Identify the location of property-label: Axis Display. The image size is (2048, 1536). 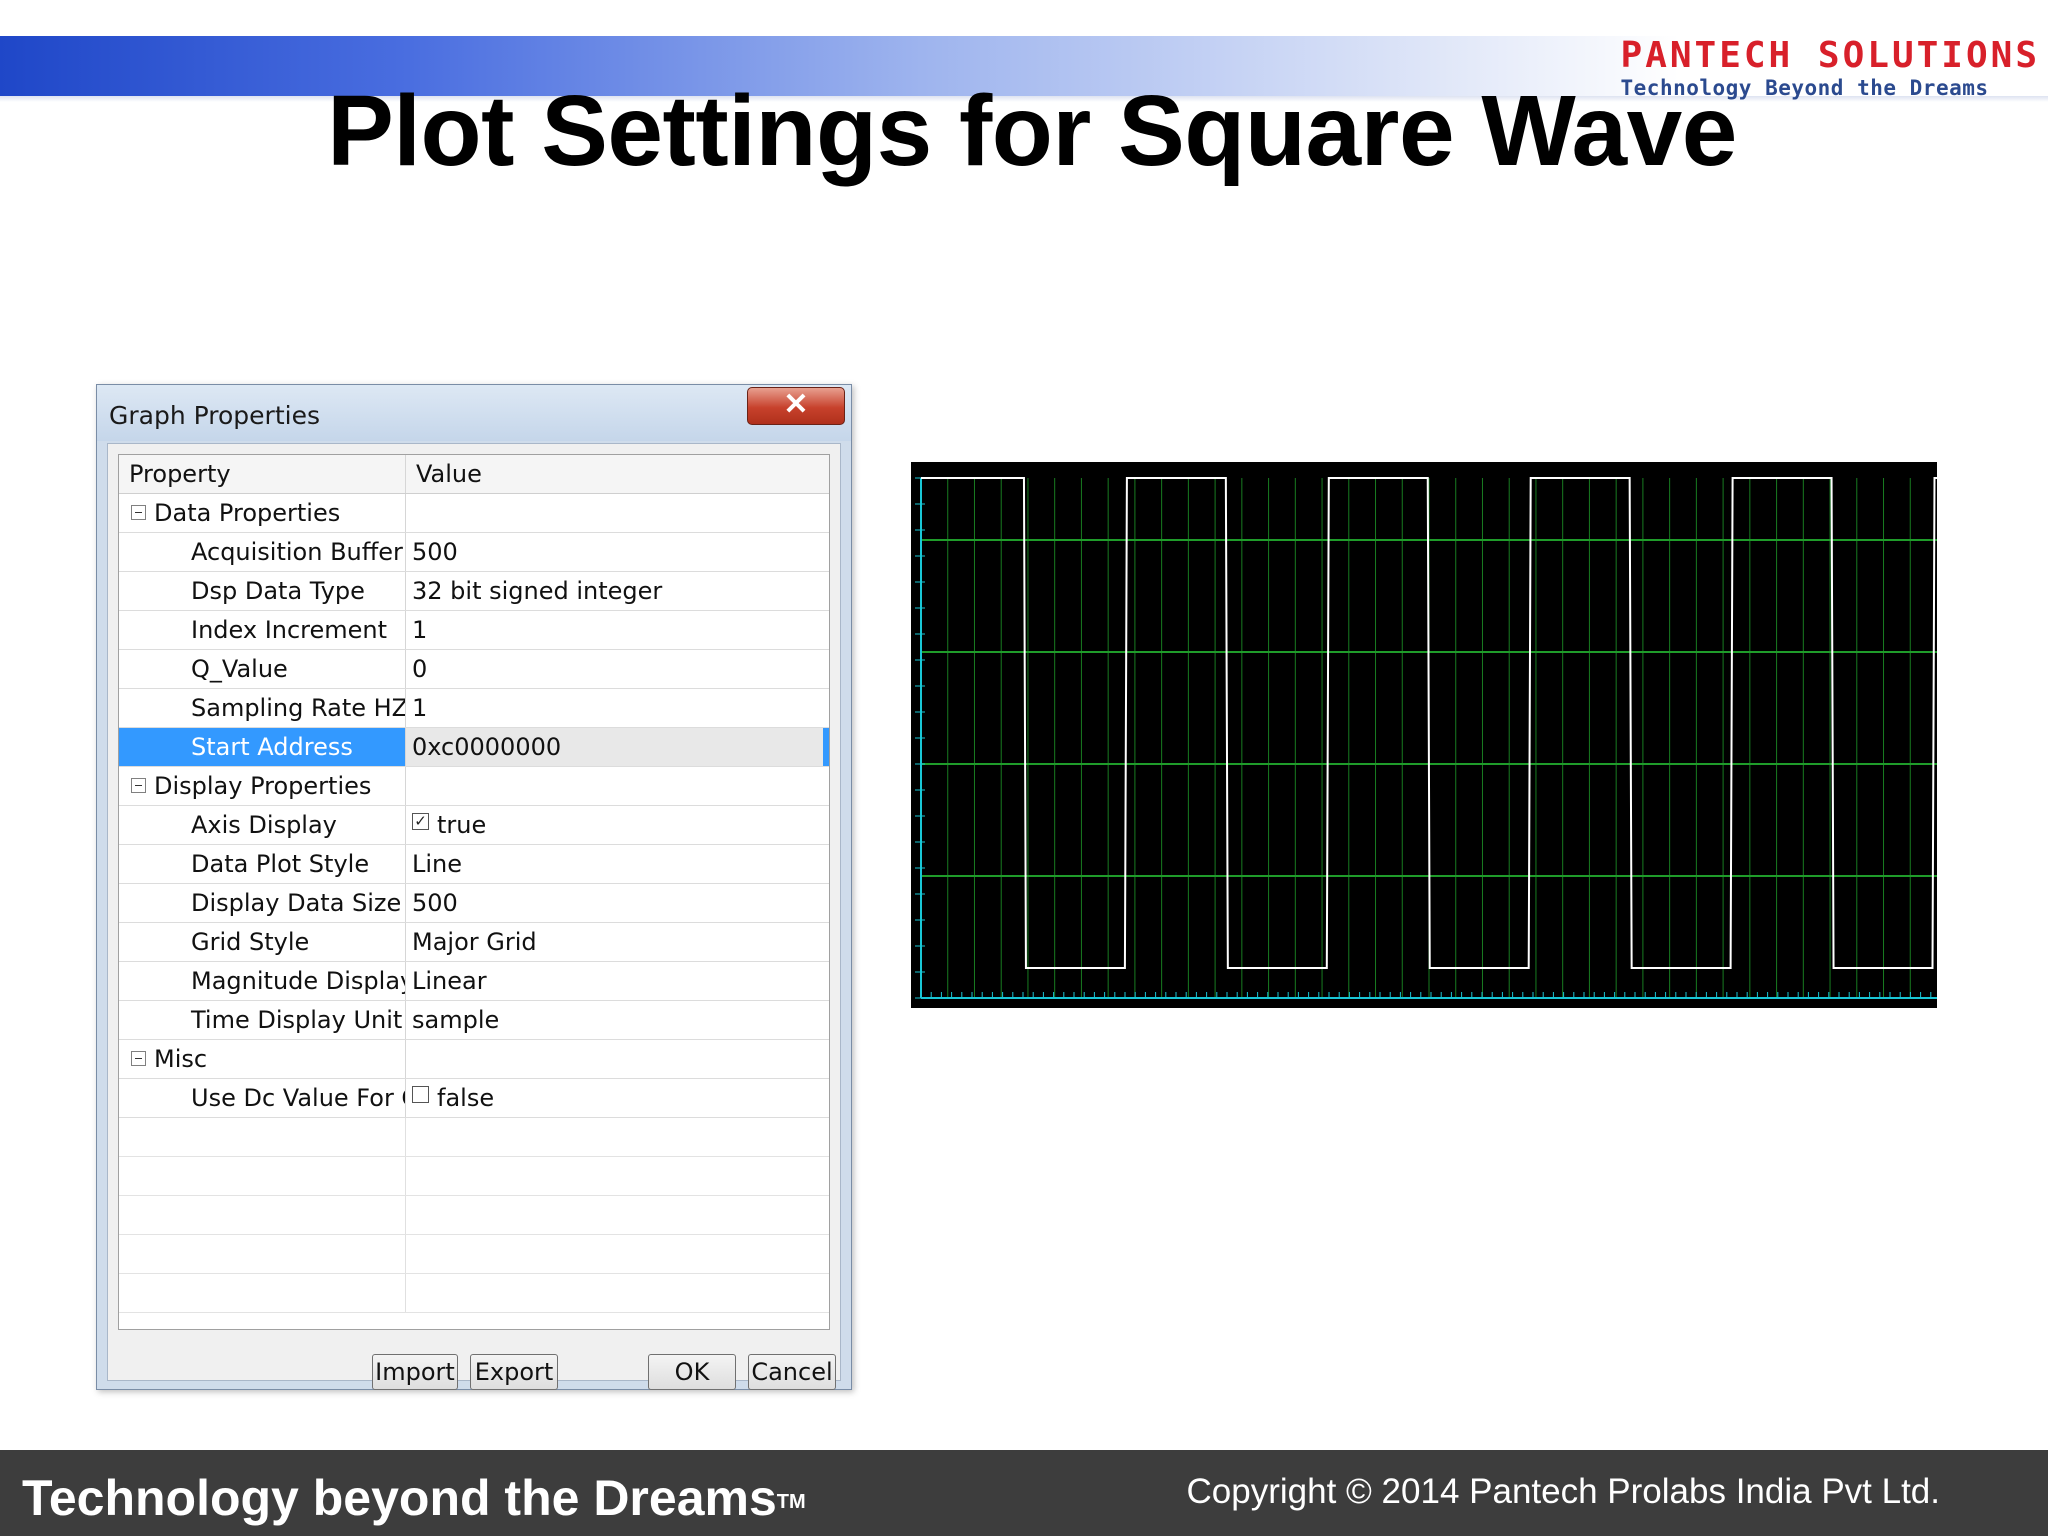
(264, 825).